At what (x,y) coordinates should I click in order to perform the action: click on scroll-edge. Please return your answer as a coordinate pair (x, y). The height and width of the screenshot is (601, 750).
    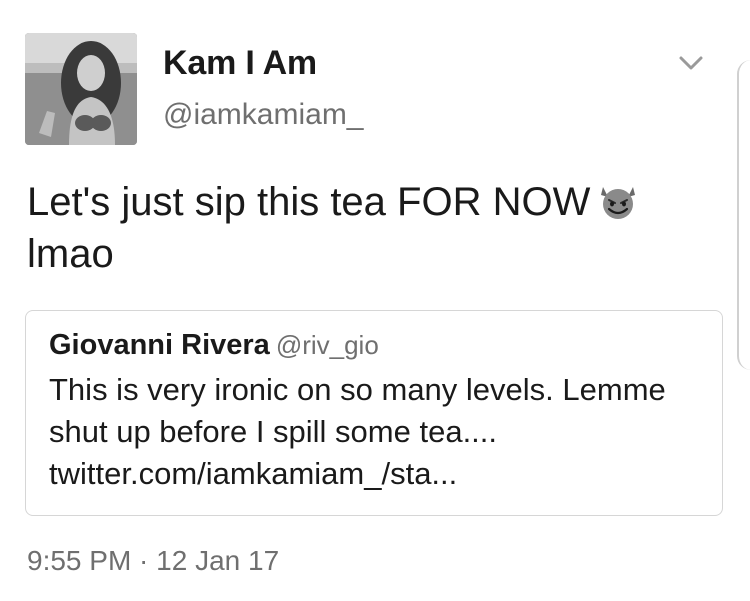
    Looking at the image, I should click on (743, 215).